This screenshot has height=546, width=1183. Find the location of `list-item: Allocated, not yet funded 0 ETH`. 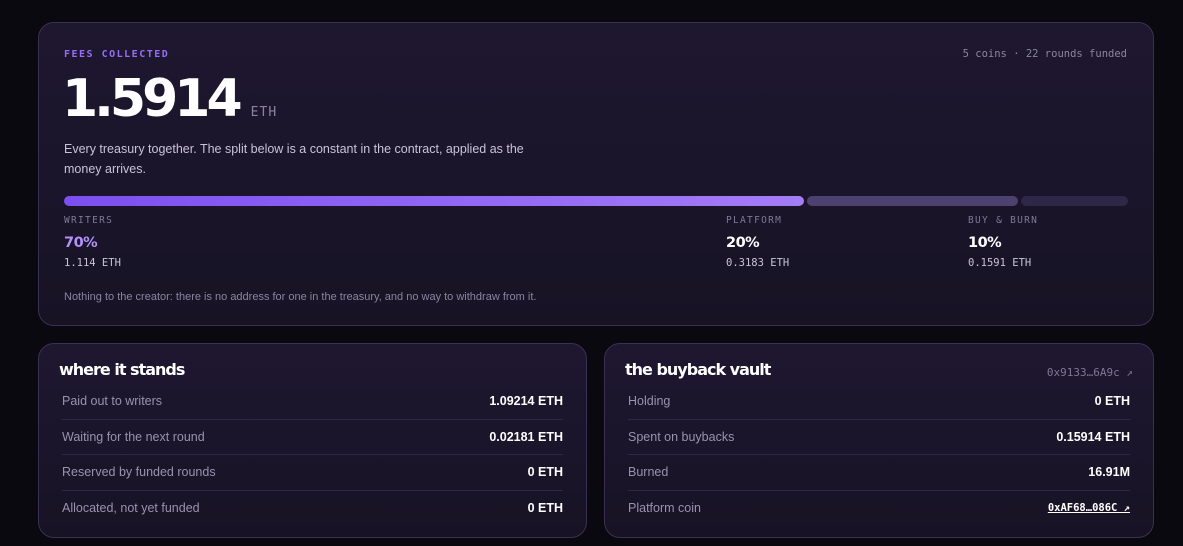

list-item: Allocated, not yet funded 0 ETH is located at coordinates (312, 509).